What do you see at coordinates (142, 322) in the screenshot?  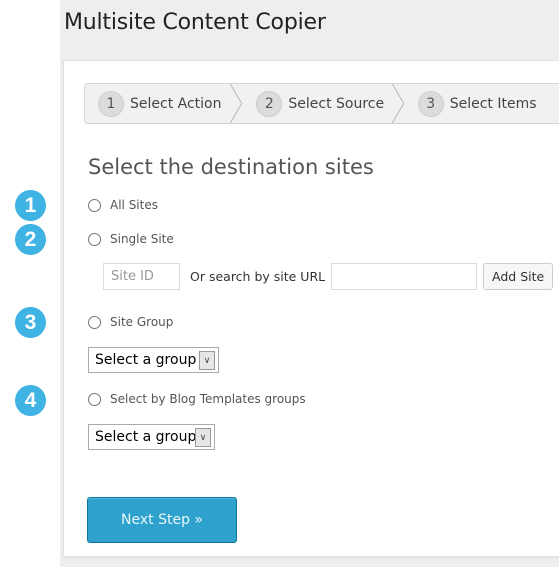 I see `option-label: Site Group` at bounding box center [142, 322].